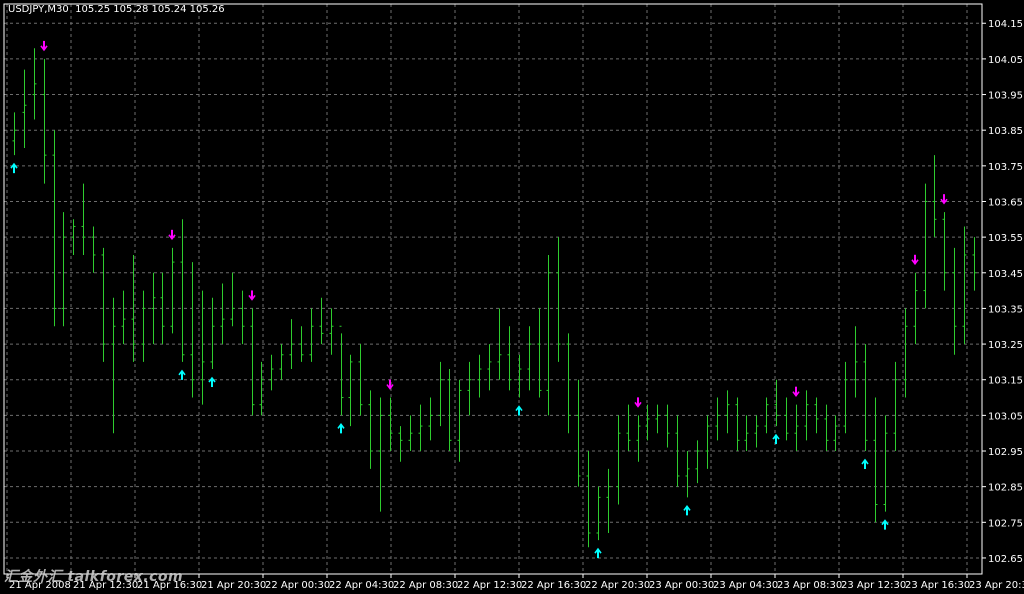 The width and height of the screenshot is (1024, 594). Describe the element at coordinates (873, 585) in the screenshot. I see `x-tick-label: 23 Apr 12:30` at that location.